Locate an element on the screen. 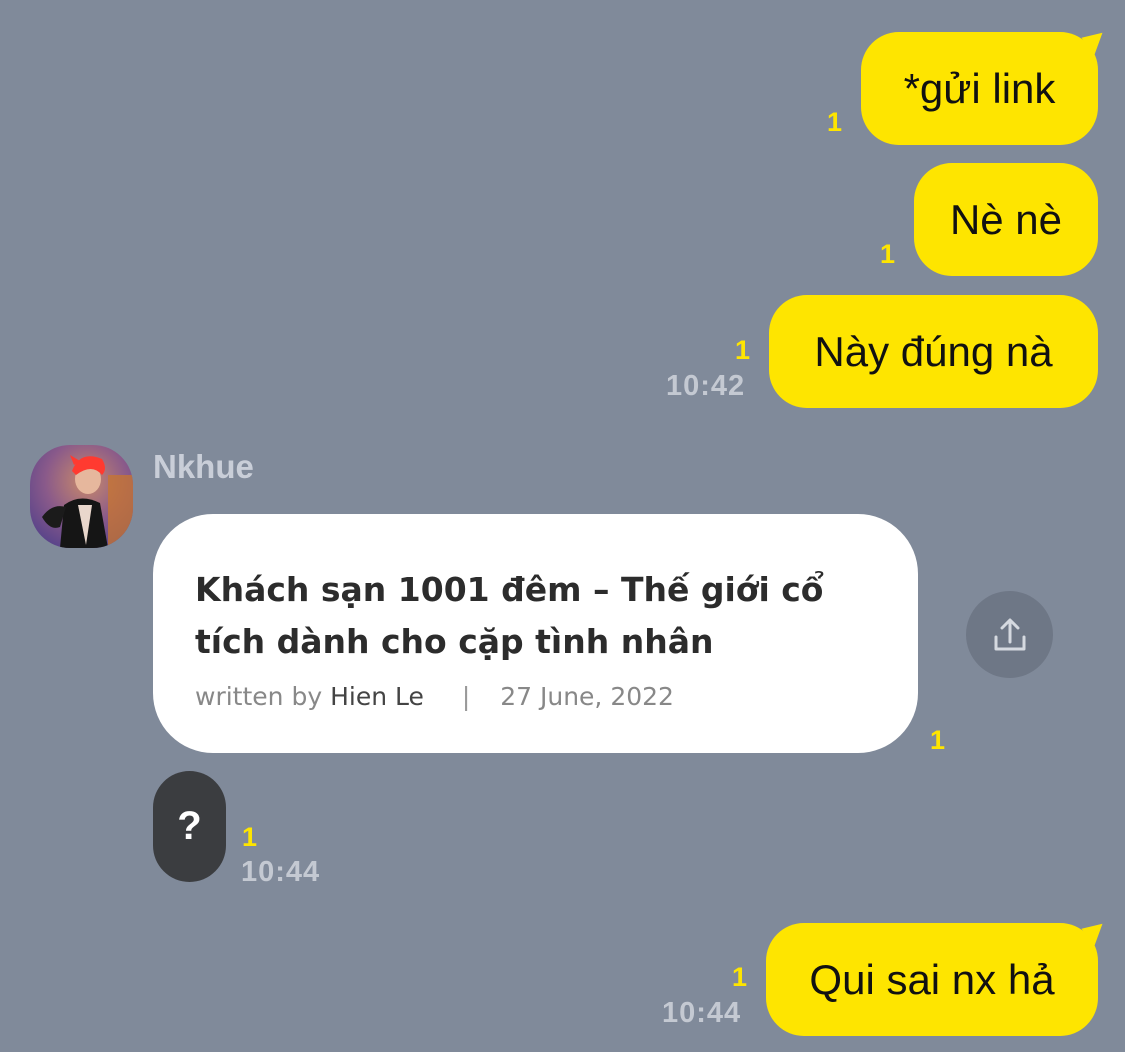 This screenshot has height=1052, width=1125. share-icon is located at coordinates (1009, 634).